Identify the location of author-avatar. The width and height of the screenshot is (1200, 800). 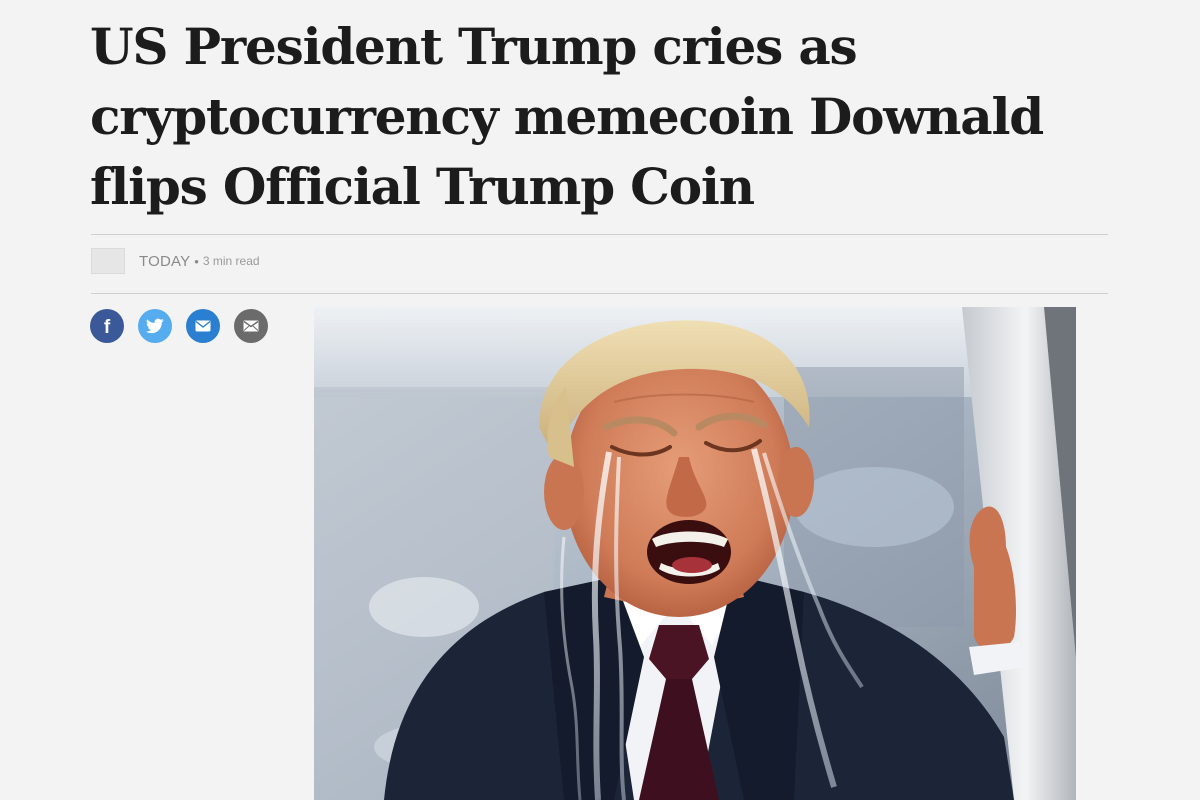
(108, 261).